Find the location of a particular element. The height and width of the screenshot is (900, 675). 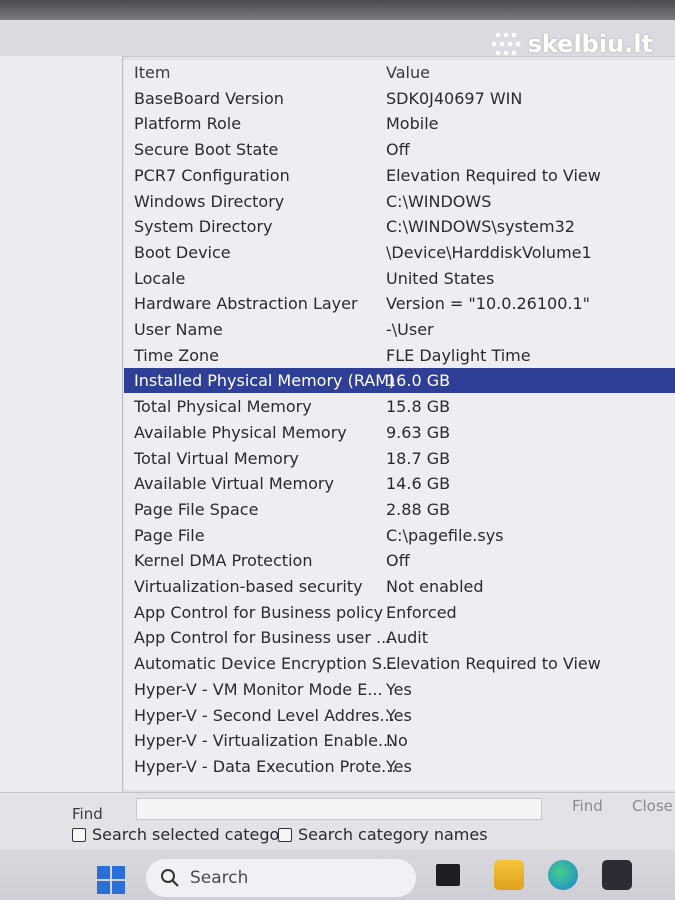

table-row: Platform Role Mobile is located at coordinates (399, 123).